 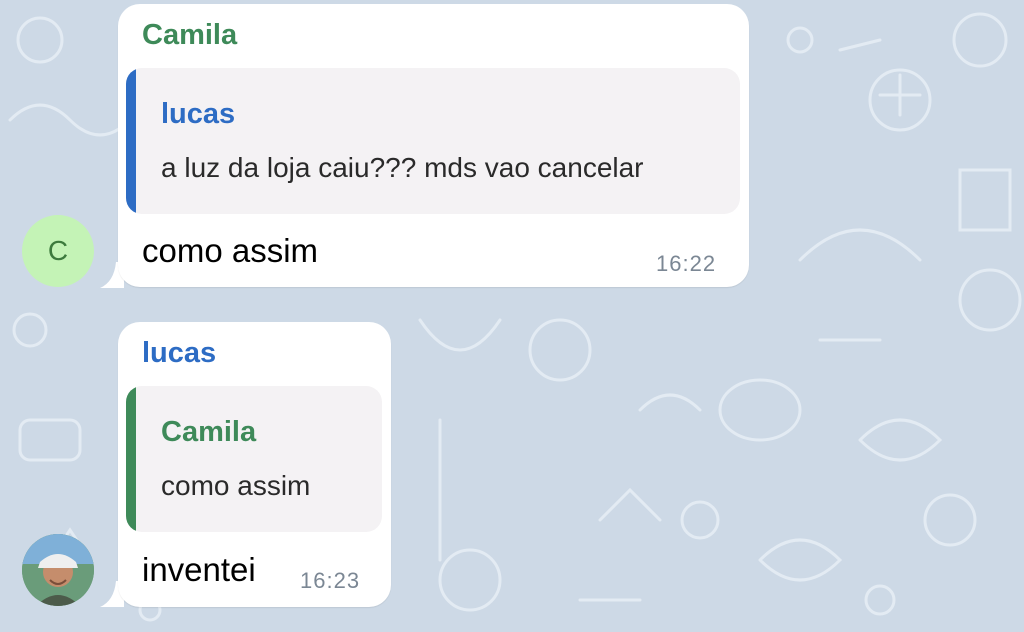 I want to click on avatar, so click(x=58, y=570).